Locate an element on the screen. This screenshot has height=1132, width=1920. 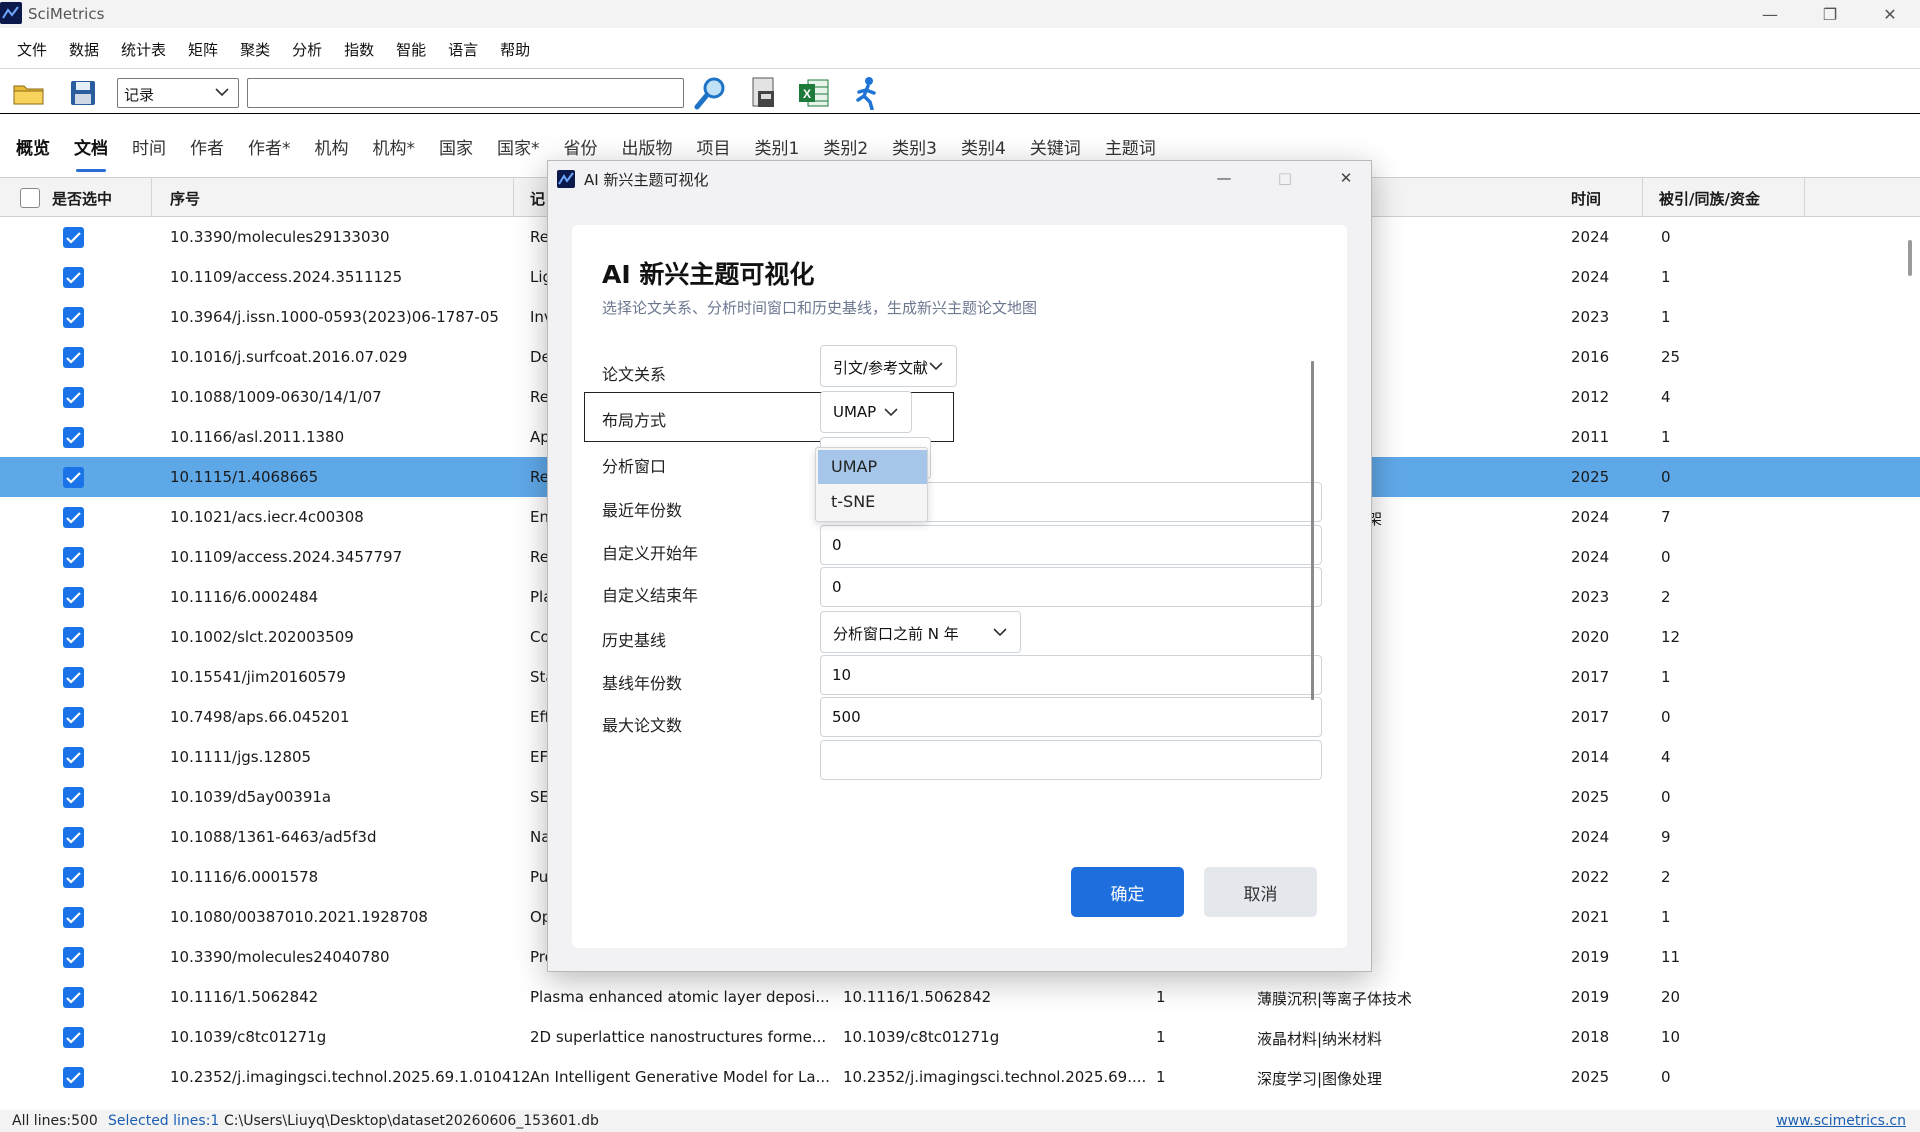
menu-language: 语言 is located at coordinates (463, 49).